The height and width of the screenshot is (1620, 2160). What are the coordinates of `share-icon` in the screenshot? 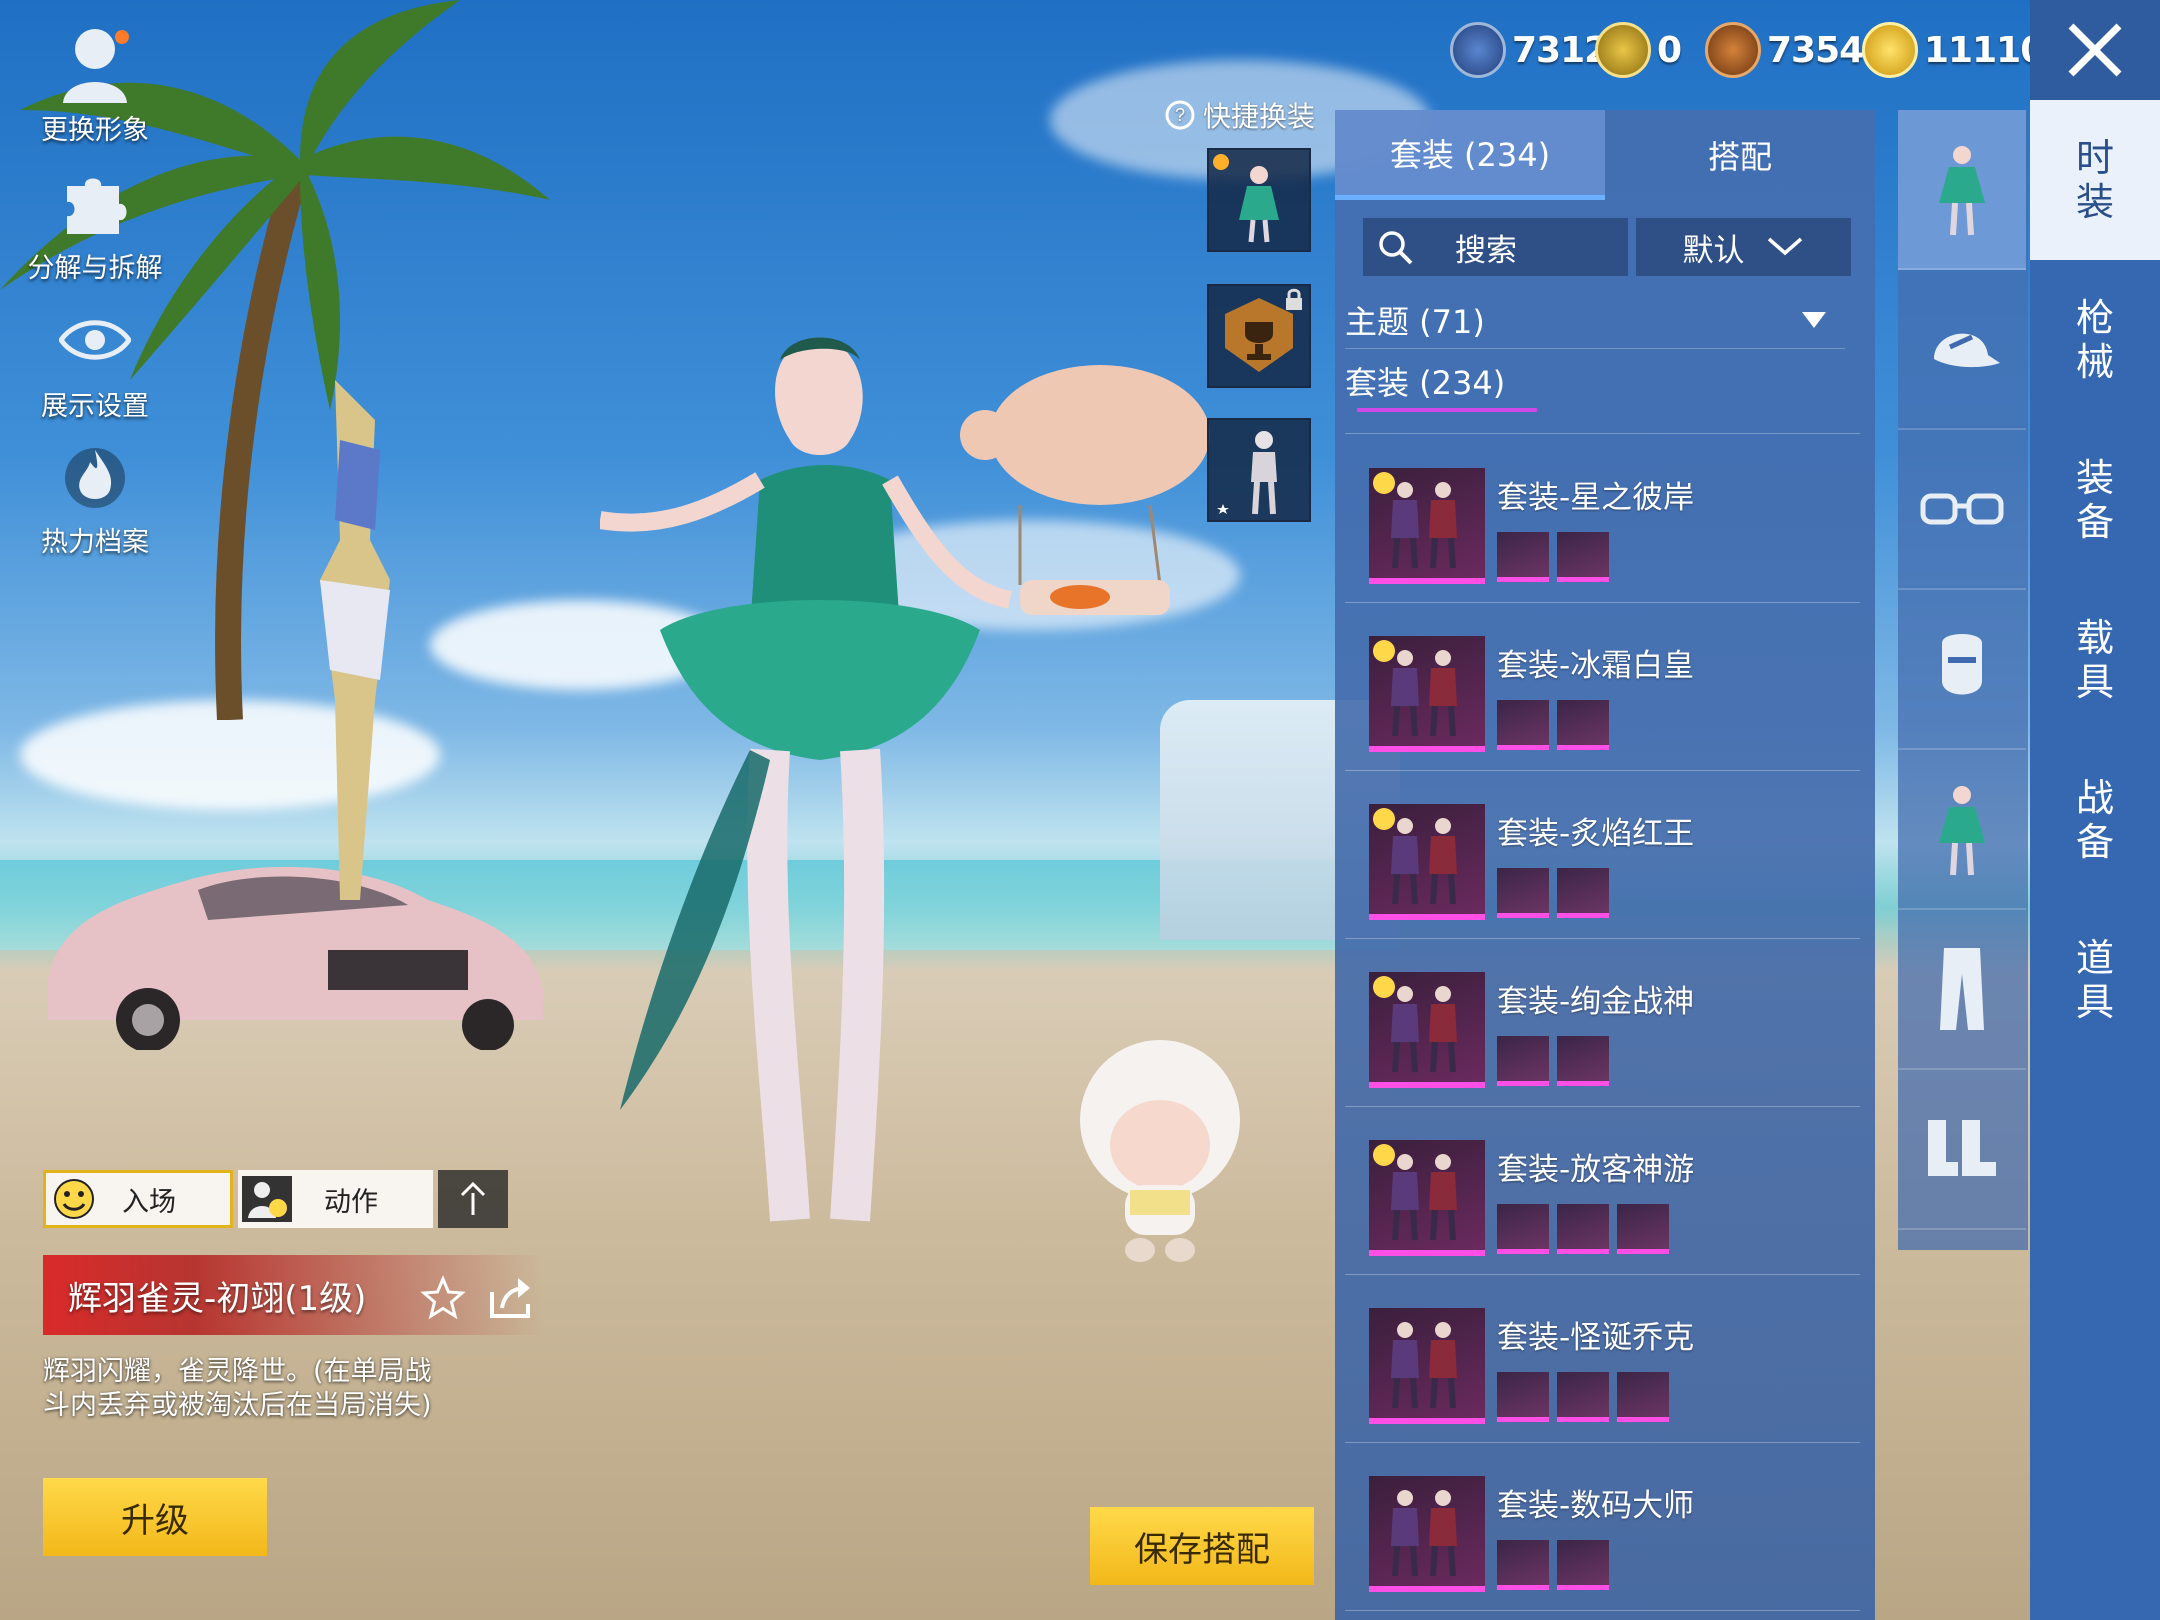 It's located at (512, 1297).